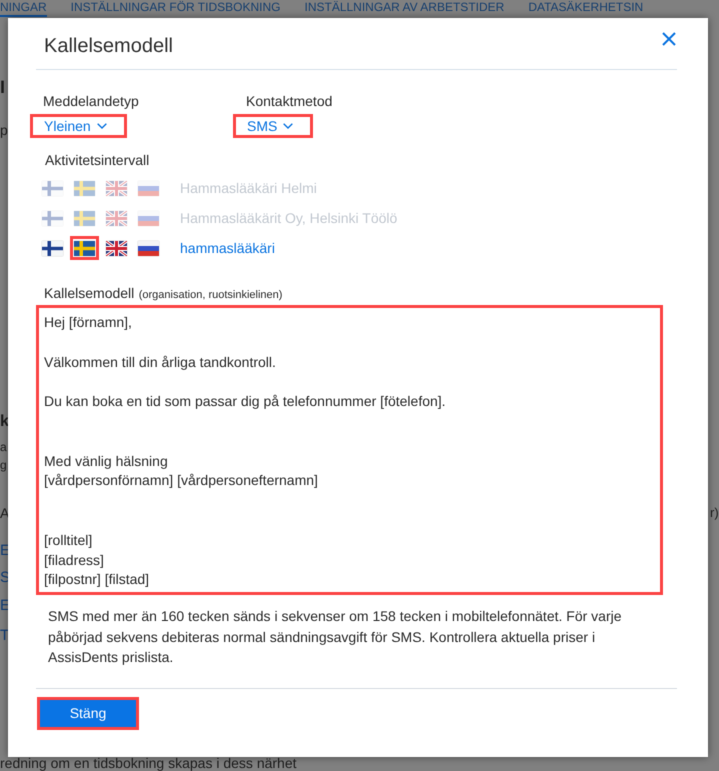 This screenshot has height=771, width=719. What do you see at coordinates (108, 46) in the screenshot?
I see `dialog-title: Kallelsemodell` at bounding box center [108, 46].